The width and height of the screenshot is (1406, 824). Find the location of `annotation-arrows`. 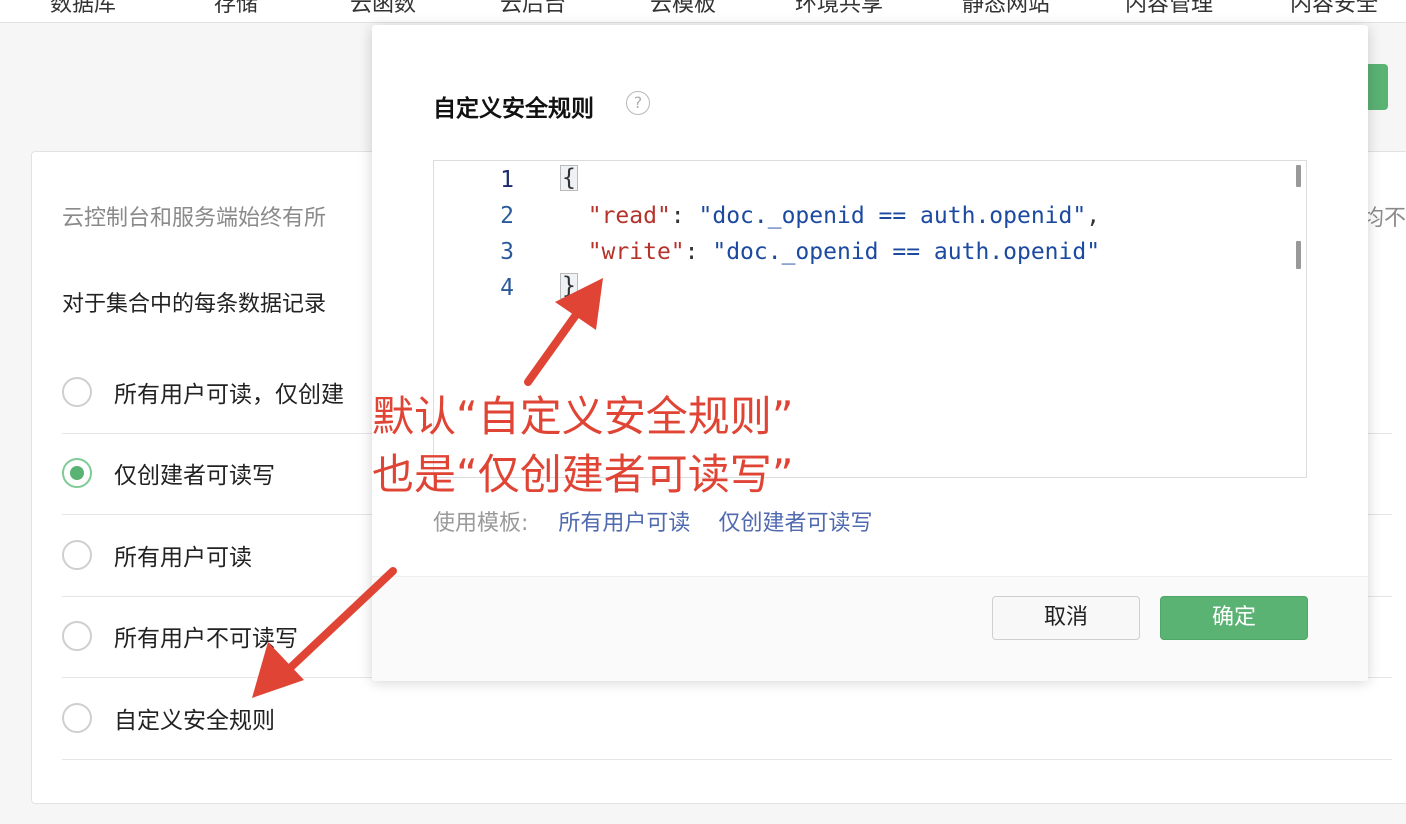

annotation-arrows is located at coordinates (427, 488).